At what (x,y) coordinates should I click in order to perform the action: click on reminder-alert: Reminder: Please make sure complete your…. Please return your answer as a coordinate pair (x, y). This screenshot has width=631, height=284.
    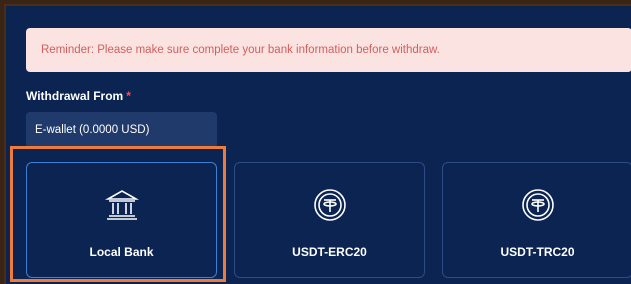
    Looking at the image, I should click on (328, 50).